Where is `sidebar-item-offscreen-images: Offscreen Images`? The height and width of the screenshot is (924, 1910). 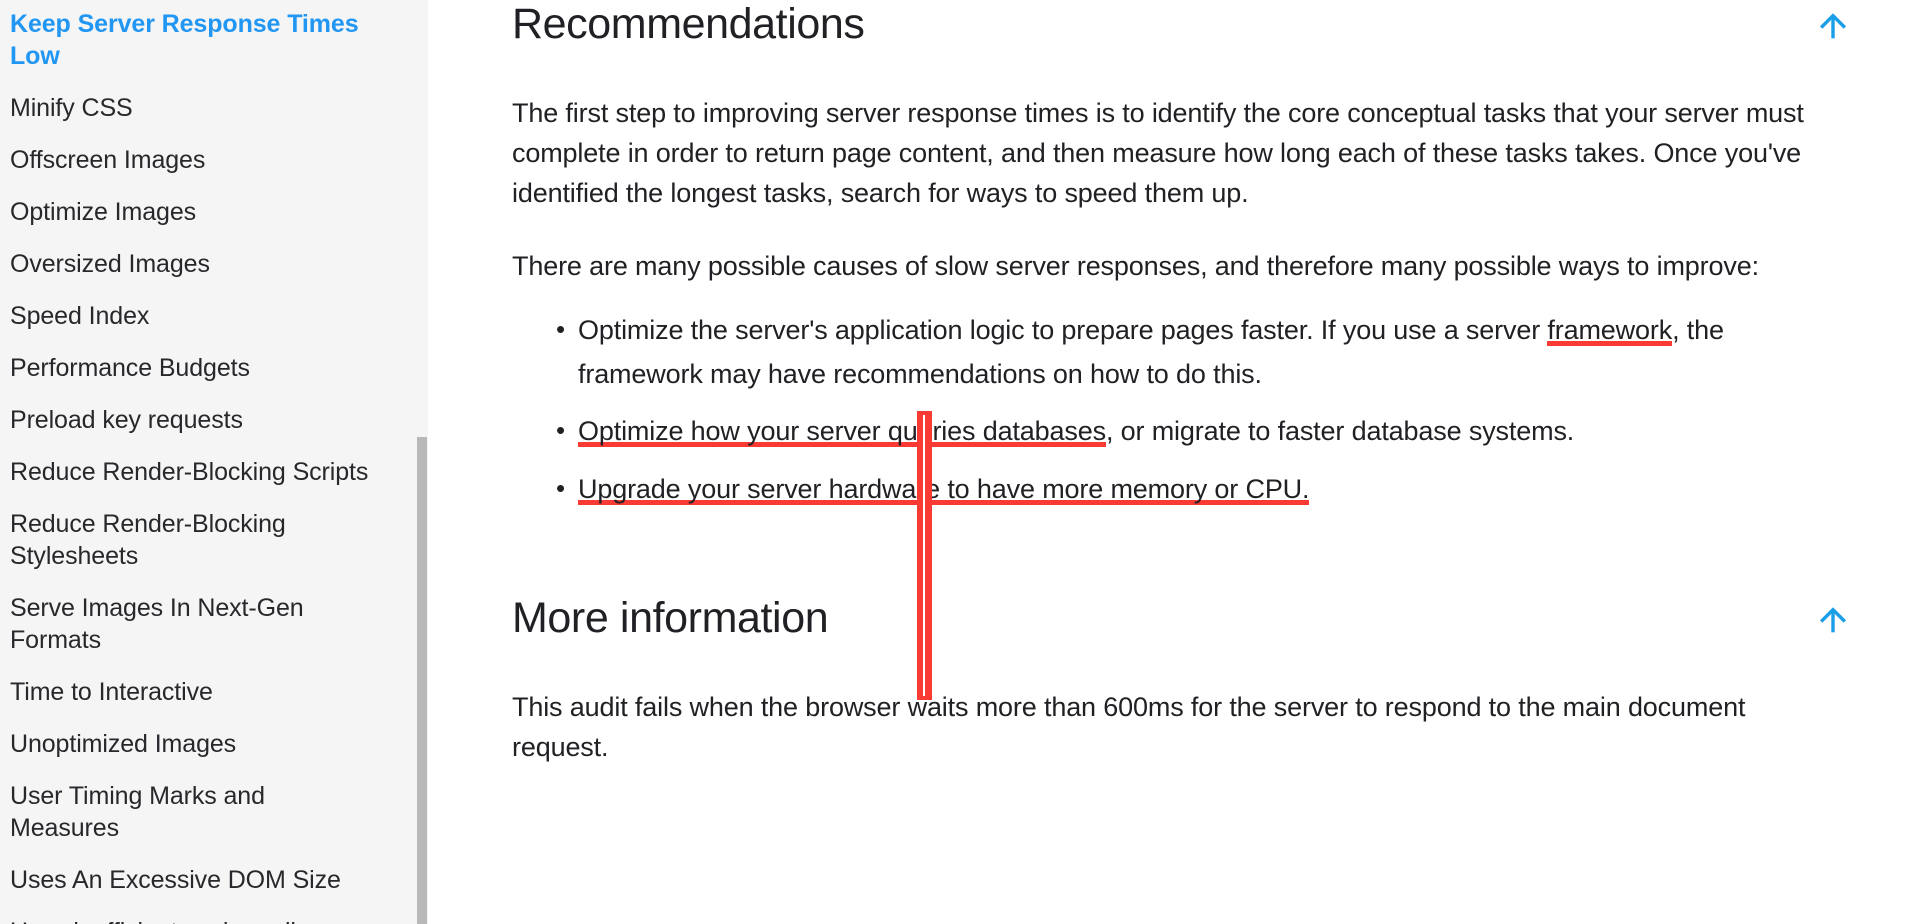
sidebar-item-offscreen-images: Offscreen Images is located at coordinates (200, 160).